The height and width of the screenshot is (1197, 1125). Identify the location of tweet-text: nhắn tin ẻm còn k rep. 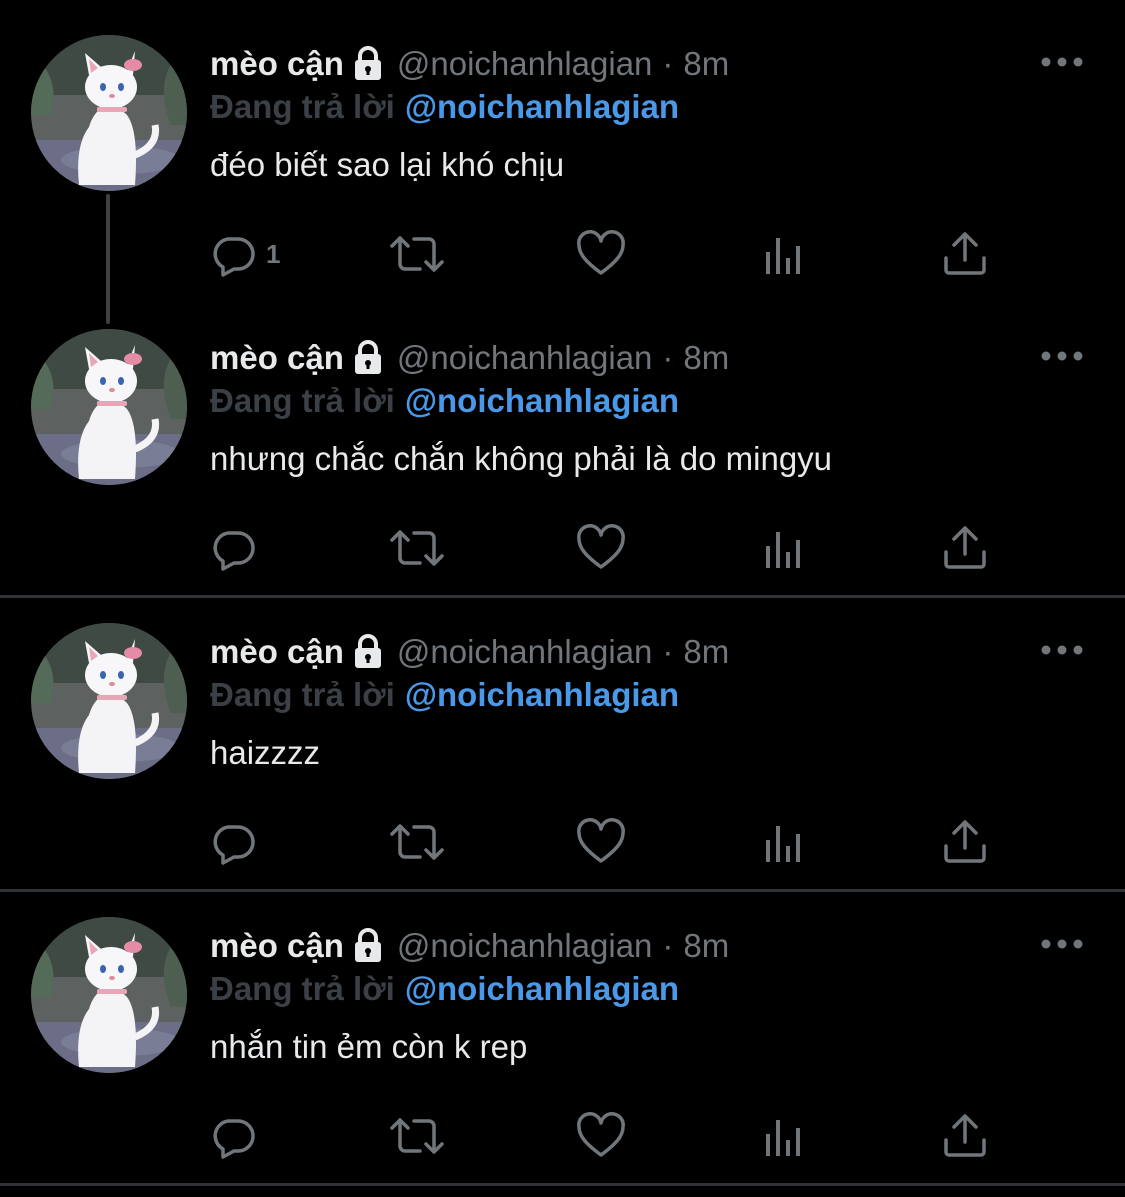
(369, 1046).